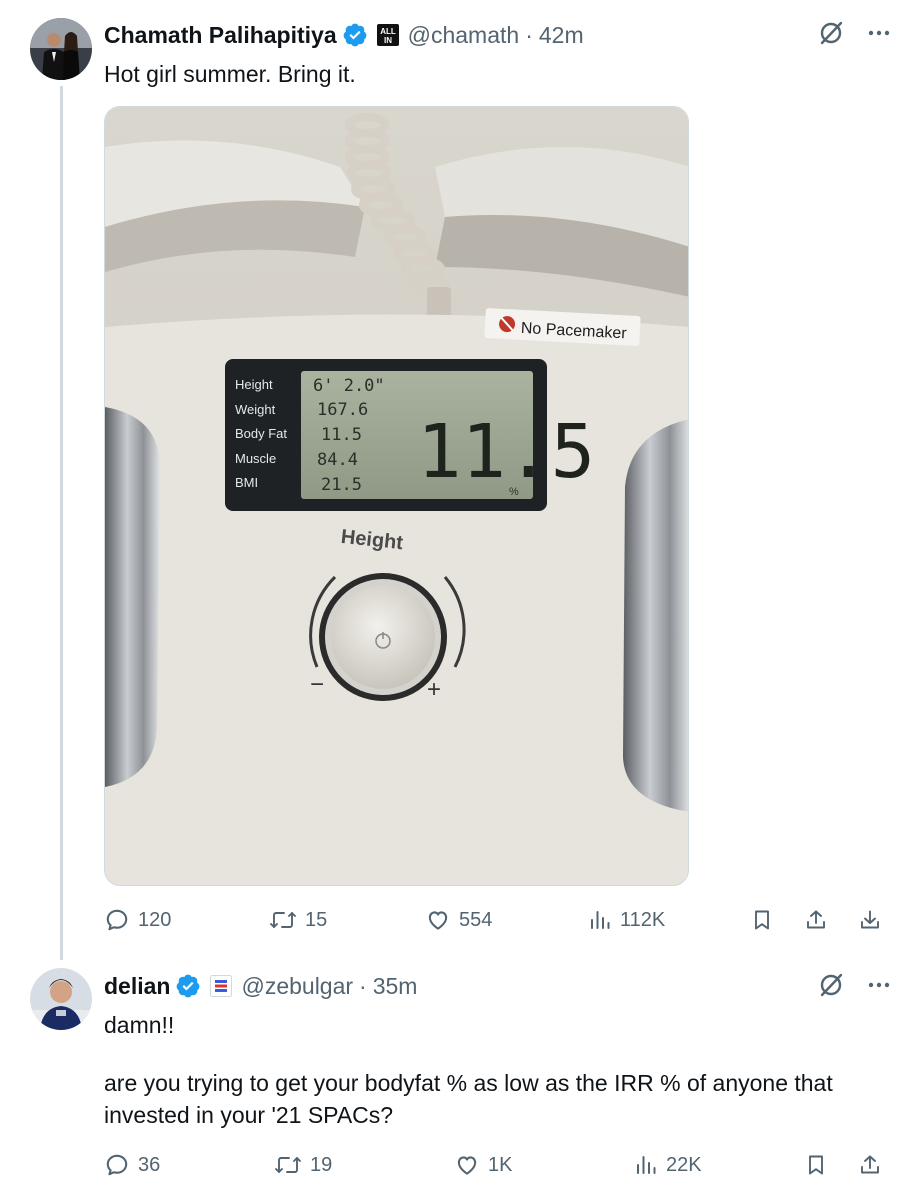 This screenshot has height=1200, width=918. I want to click on tweet-text: Hot girl summer. Bring it., so click(230, 74).